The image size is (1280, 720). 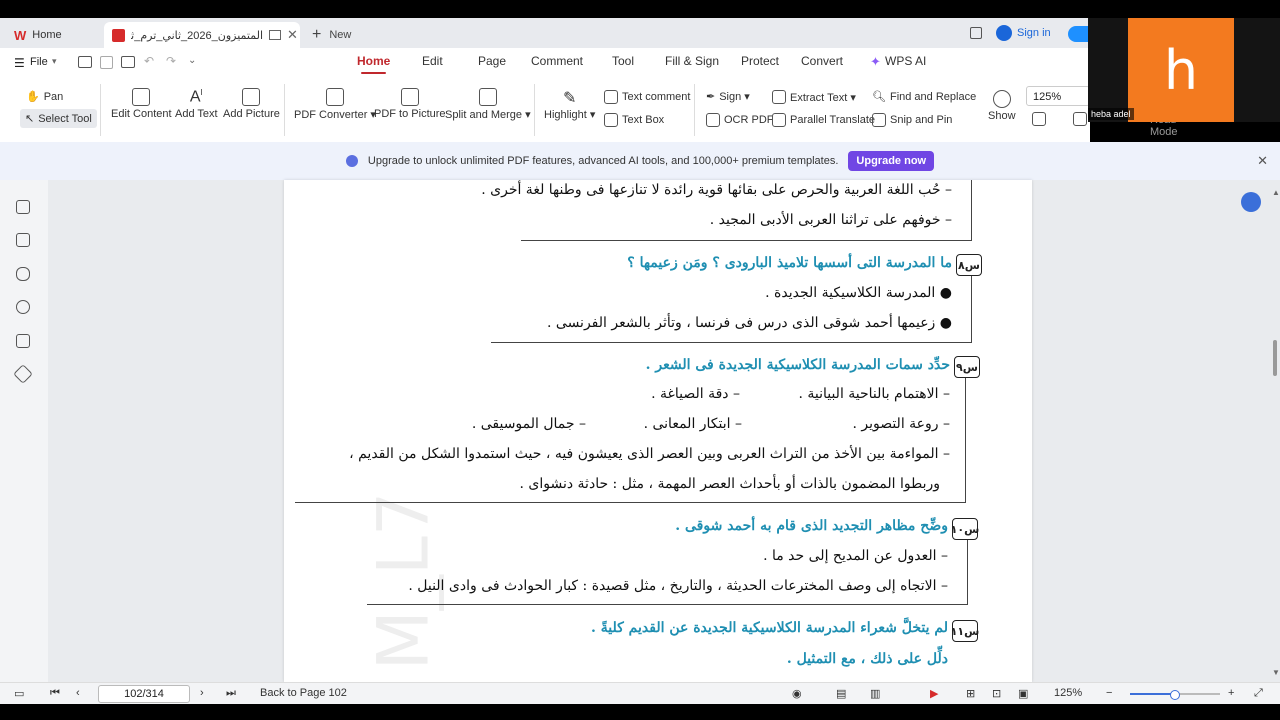 What do you see at coordinates (996, 693) in the screenshot?
I see `fit-page-icon: ⊡` at bounding box center [996, 693].